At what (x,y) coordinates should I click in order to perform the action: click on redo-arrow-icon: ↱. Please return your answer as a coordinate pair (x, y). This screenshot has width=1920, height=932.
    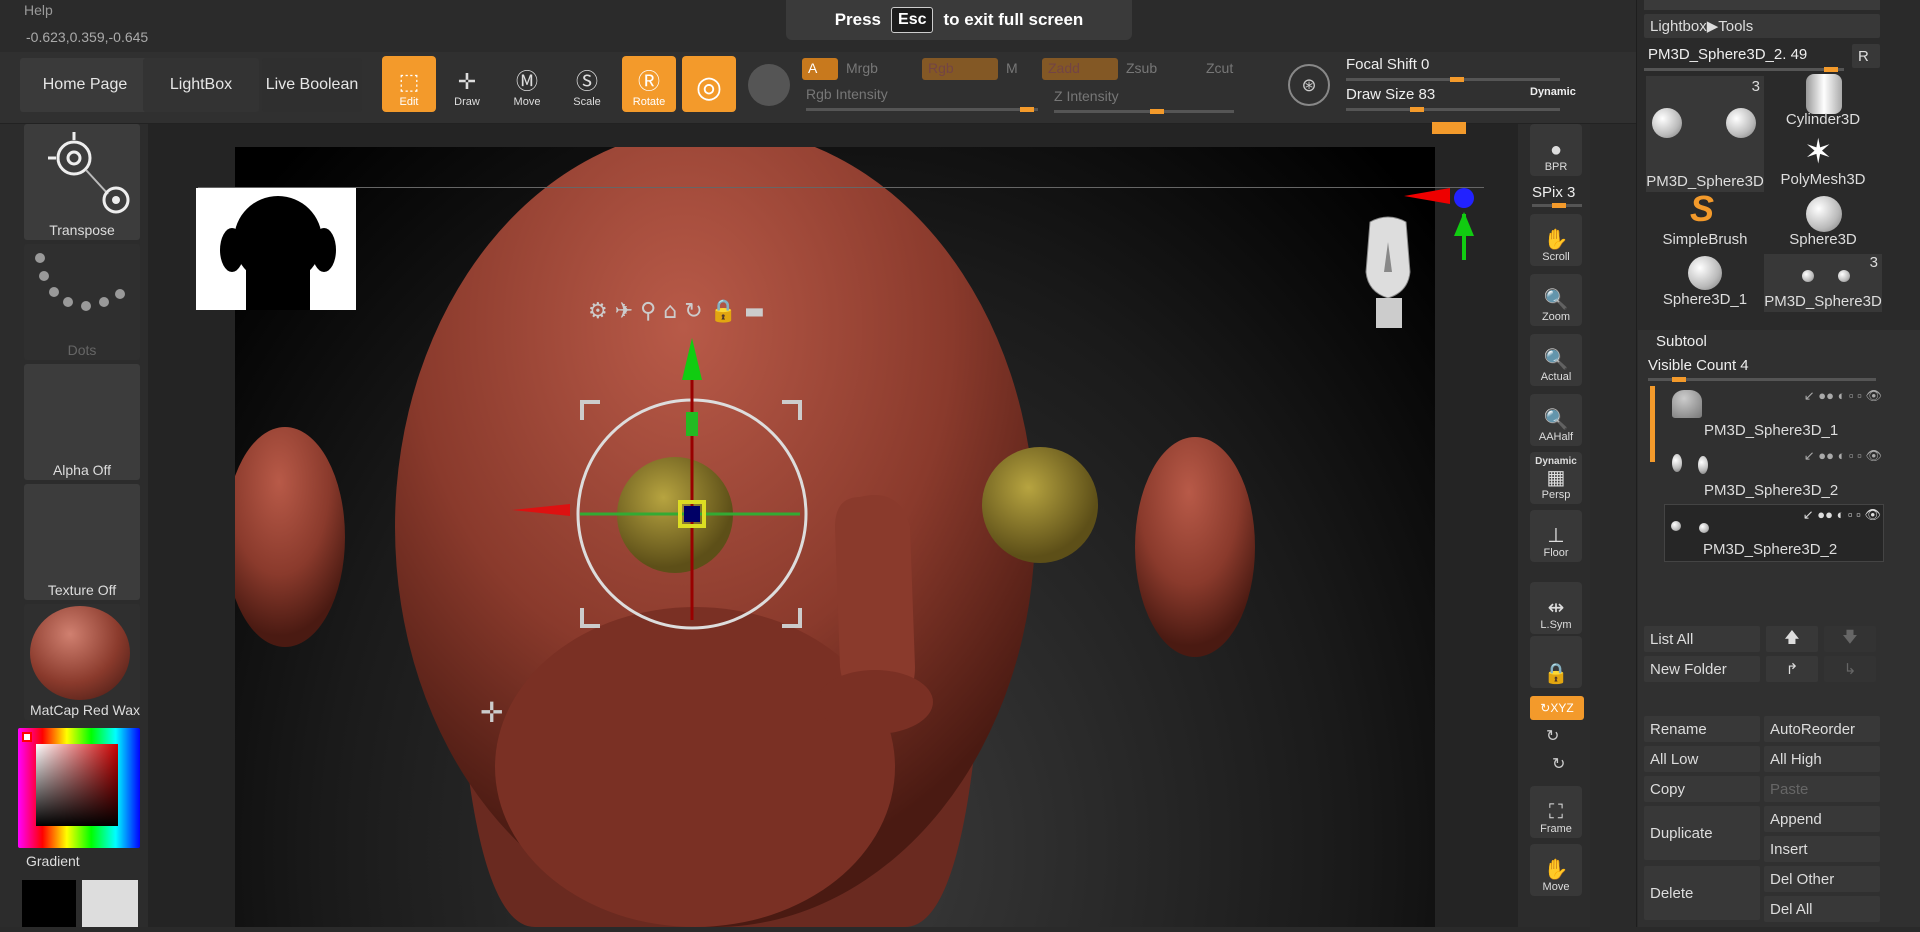
    Looking at the image, I should click on (1792, 669).